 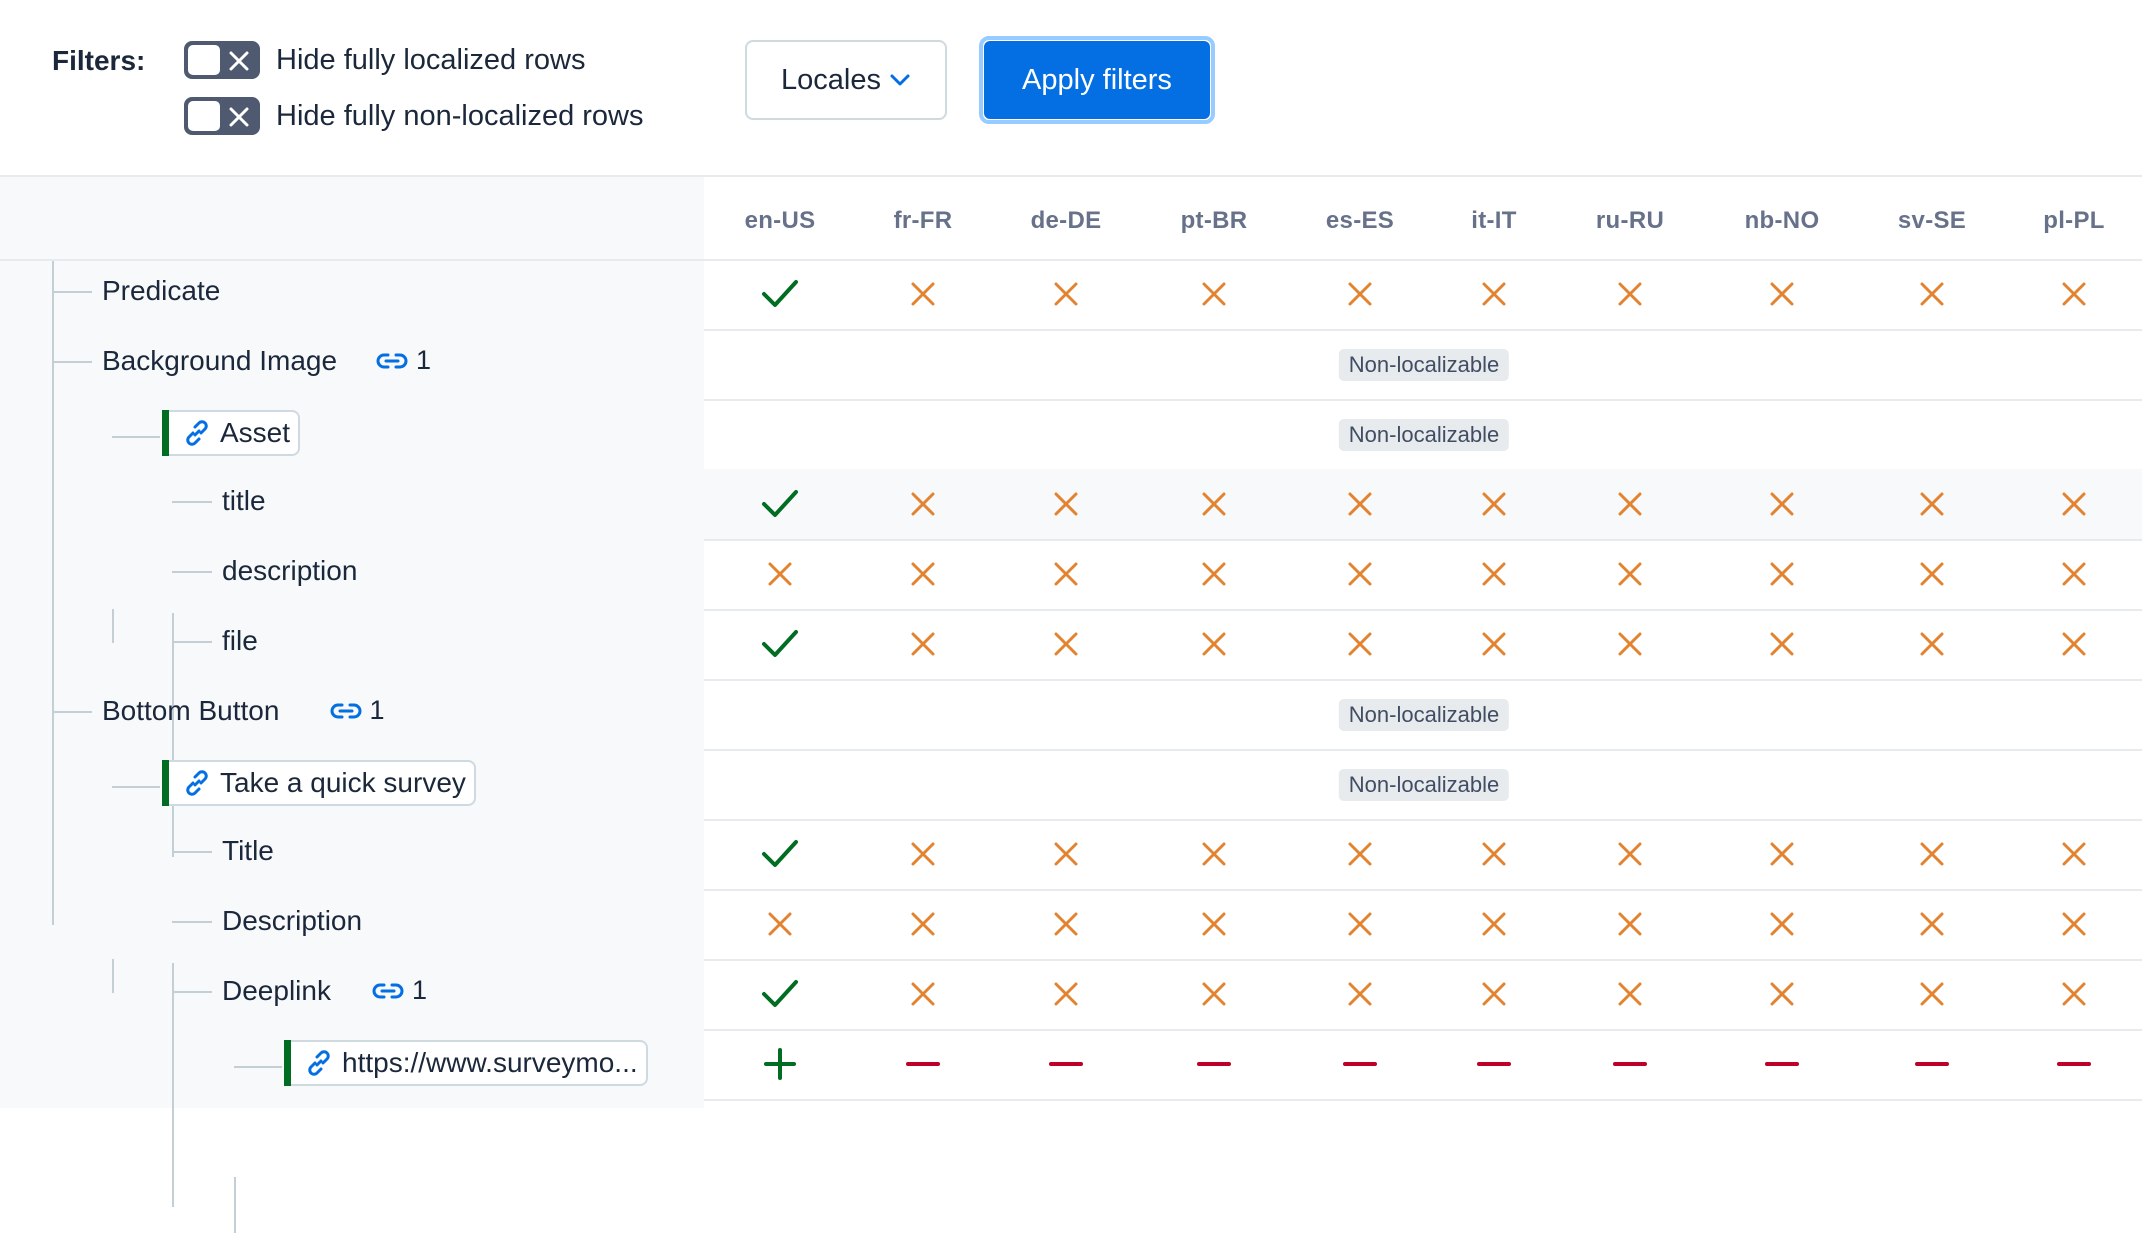 I want to click on tree-node-label: Deeplink, so click(x=276, y=990).